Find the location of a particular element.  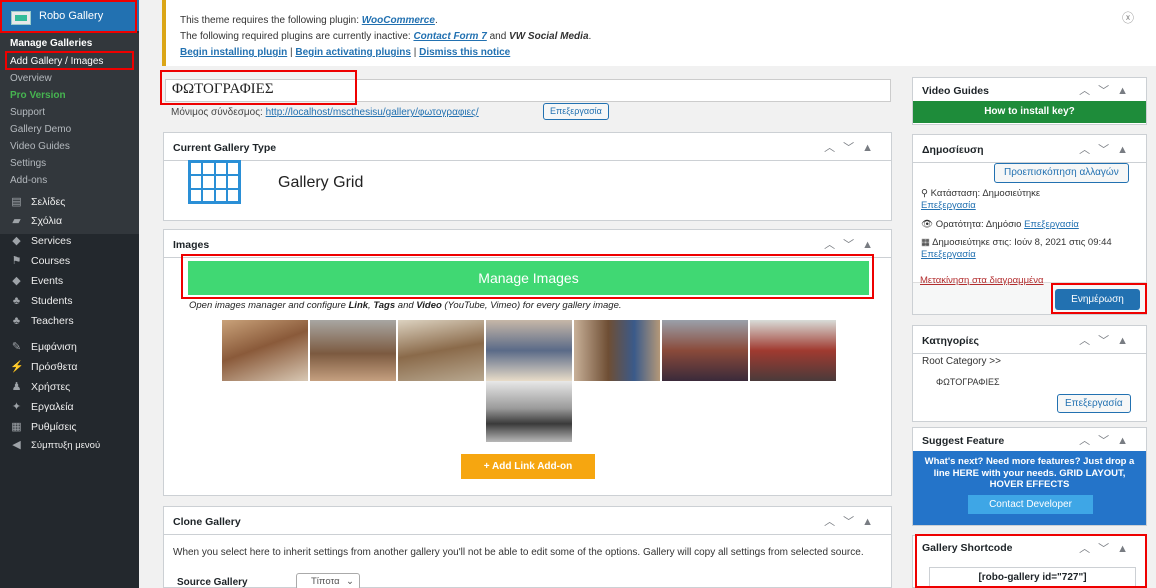

highlight-title is located at coordinates (258, 87).